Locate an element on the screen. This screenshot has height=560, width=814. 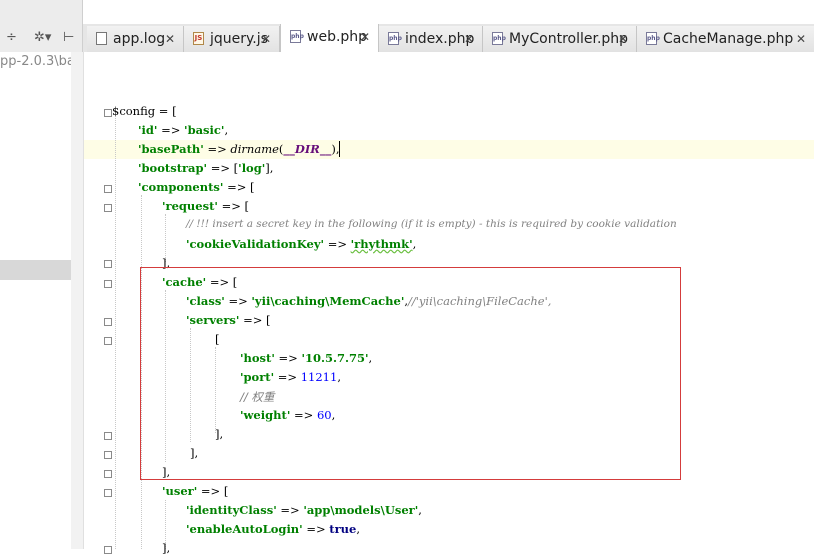
code-token: 60 is located at coordinates (324, 415).